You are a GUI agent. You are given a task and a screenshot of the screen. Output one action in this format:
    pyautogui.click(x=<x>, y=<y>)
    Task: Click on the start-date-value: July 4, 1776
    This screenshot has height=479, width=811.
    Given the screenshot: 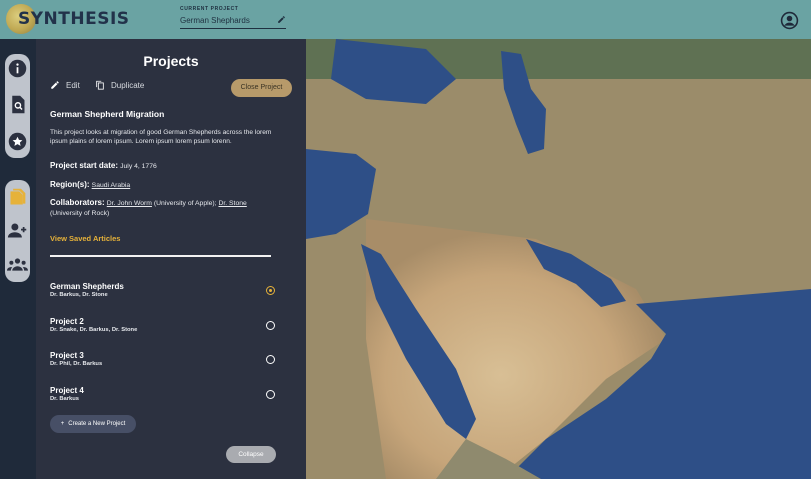 What is the action you would take?
    pyautogui.click(x=138, y=166)
    